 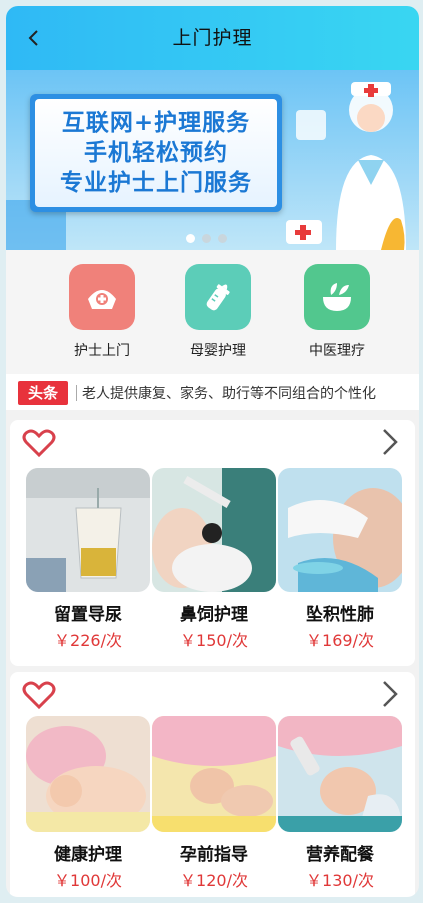 I want to click on service-card: 营养配餐 ￥130/次, so click(x=340, y=803).